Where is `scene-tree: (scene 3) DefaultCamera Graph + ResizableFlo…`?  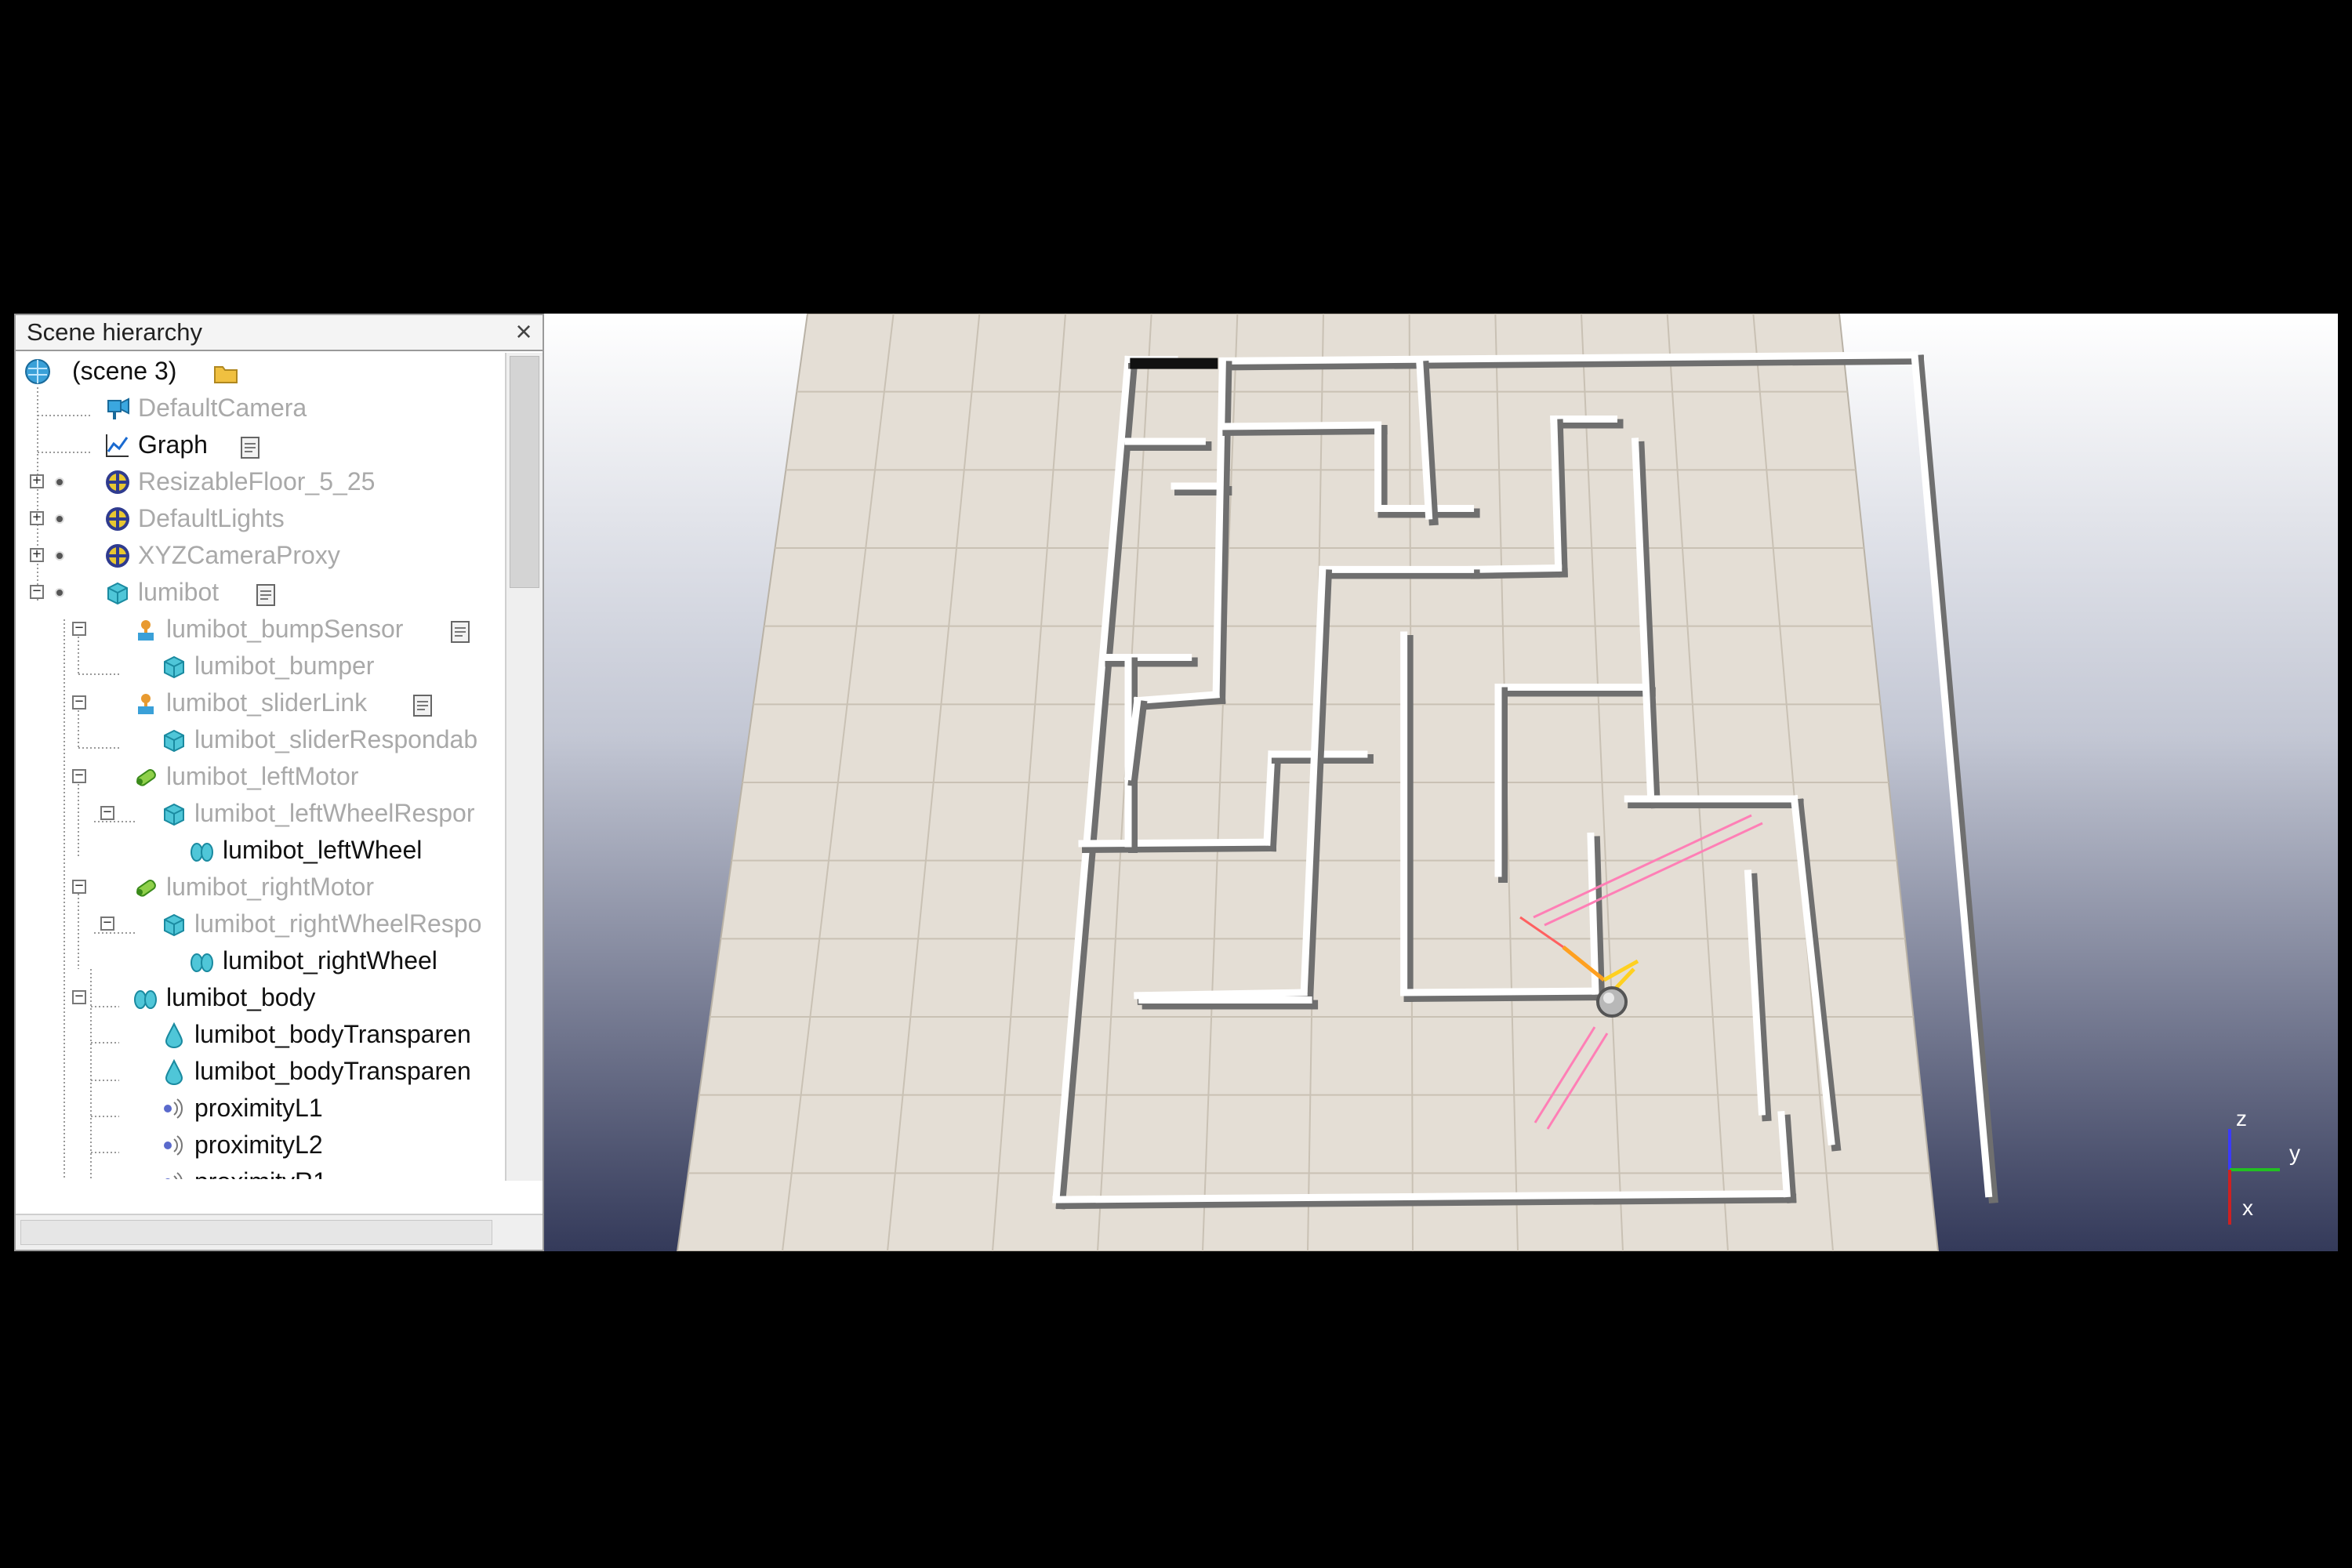 scene-tree: (scene 3) DefaultCamera Graph + ResizableFlo… is located at coordinates (262, 766).